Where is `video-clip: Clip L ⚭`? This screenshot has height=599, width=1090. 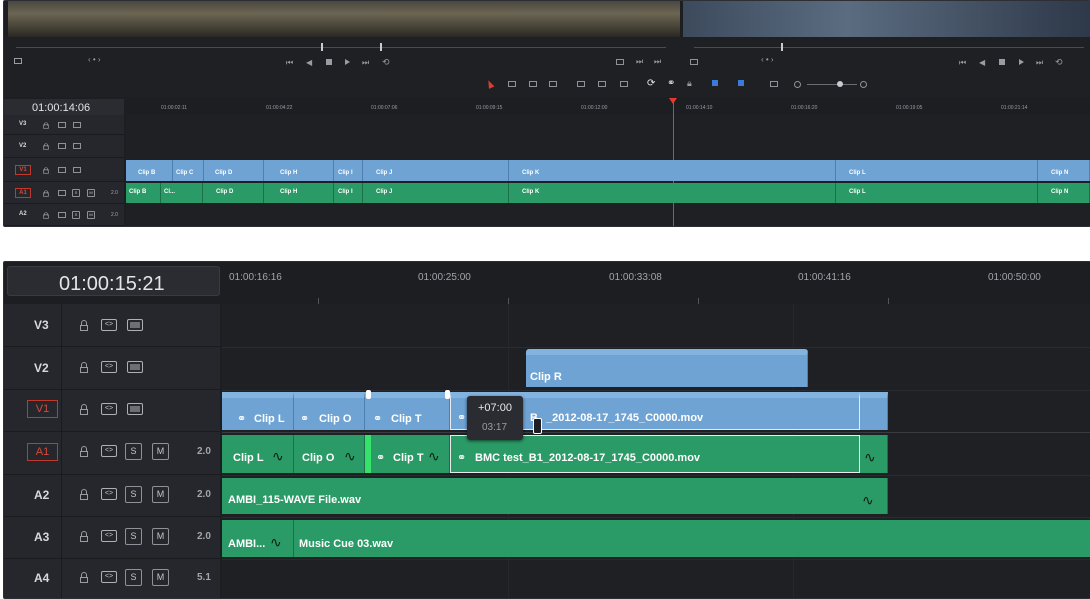 video-clip: Clip L ⚭ is located at coordinates (258, 411).